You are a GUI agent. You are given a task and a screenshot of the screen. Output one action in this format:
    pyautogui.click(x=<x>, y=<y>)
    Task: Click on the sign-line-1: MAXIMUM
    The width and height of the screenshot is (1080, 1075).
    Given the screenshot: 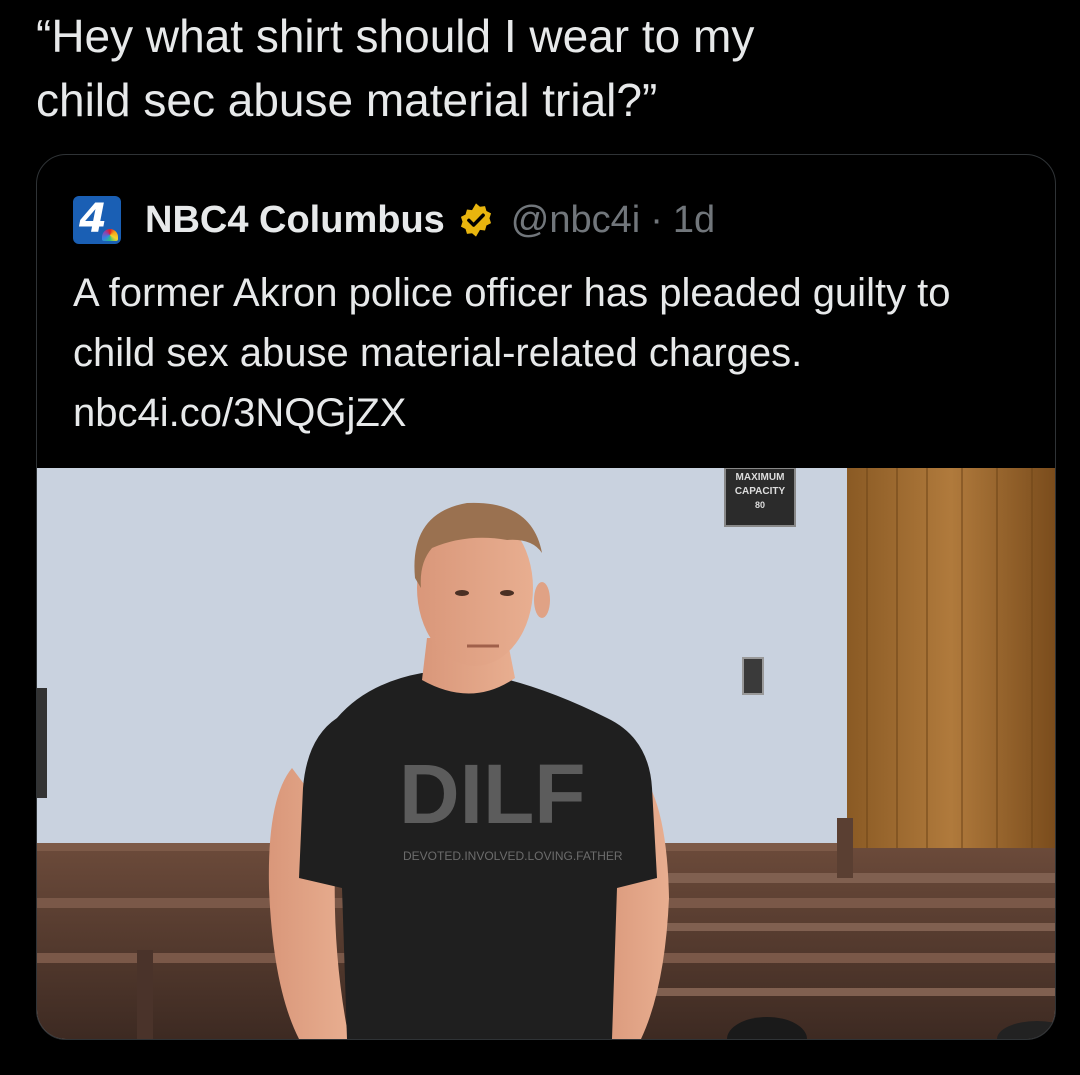 What is the action you would take?
    pyautogui.click(x=760, y=477)
    